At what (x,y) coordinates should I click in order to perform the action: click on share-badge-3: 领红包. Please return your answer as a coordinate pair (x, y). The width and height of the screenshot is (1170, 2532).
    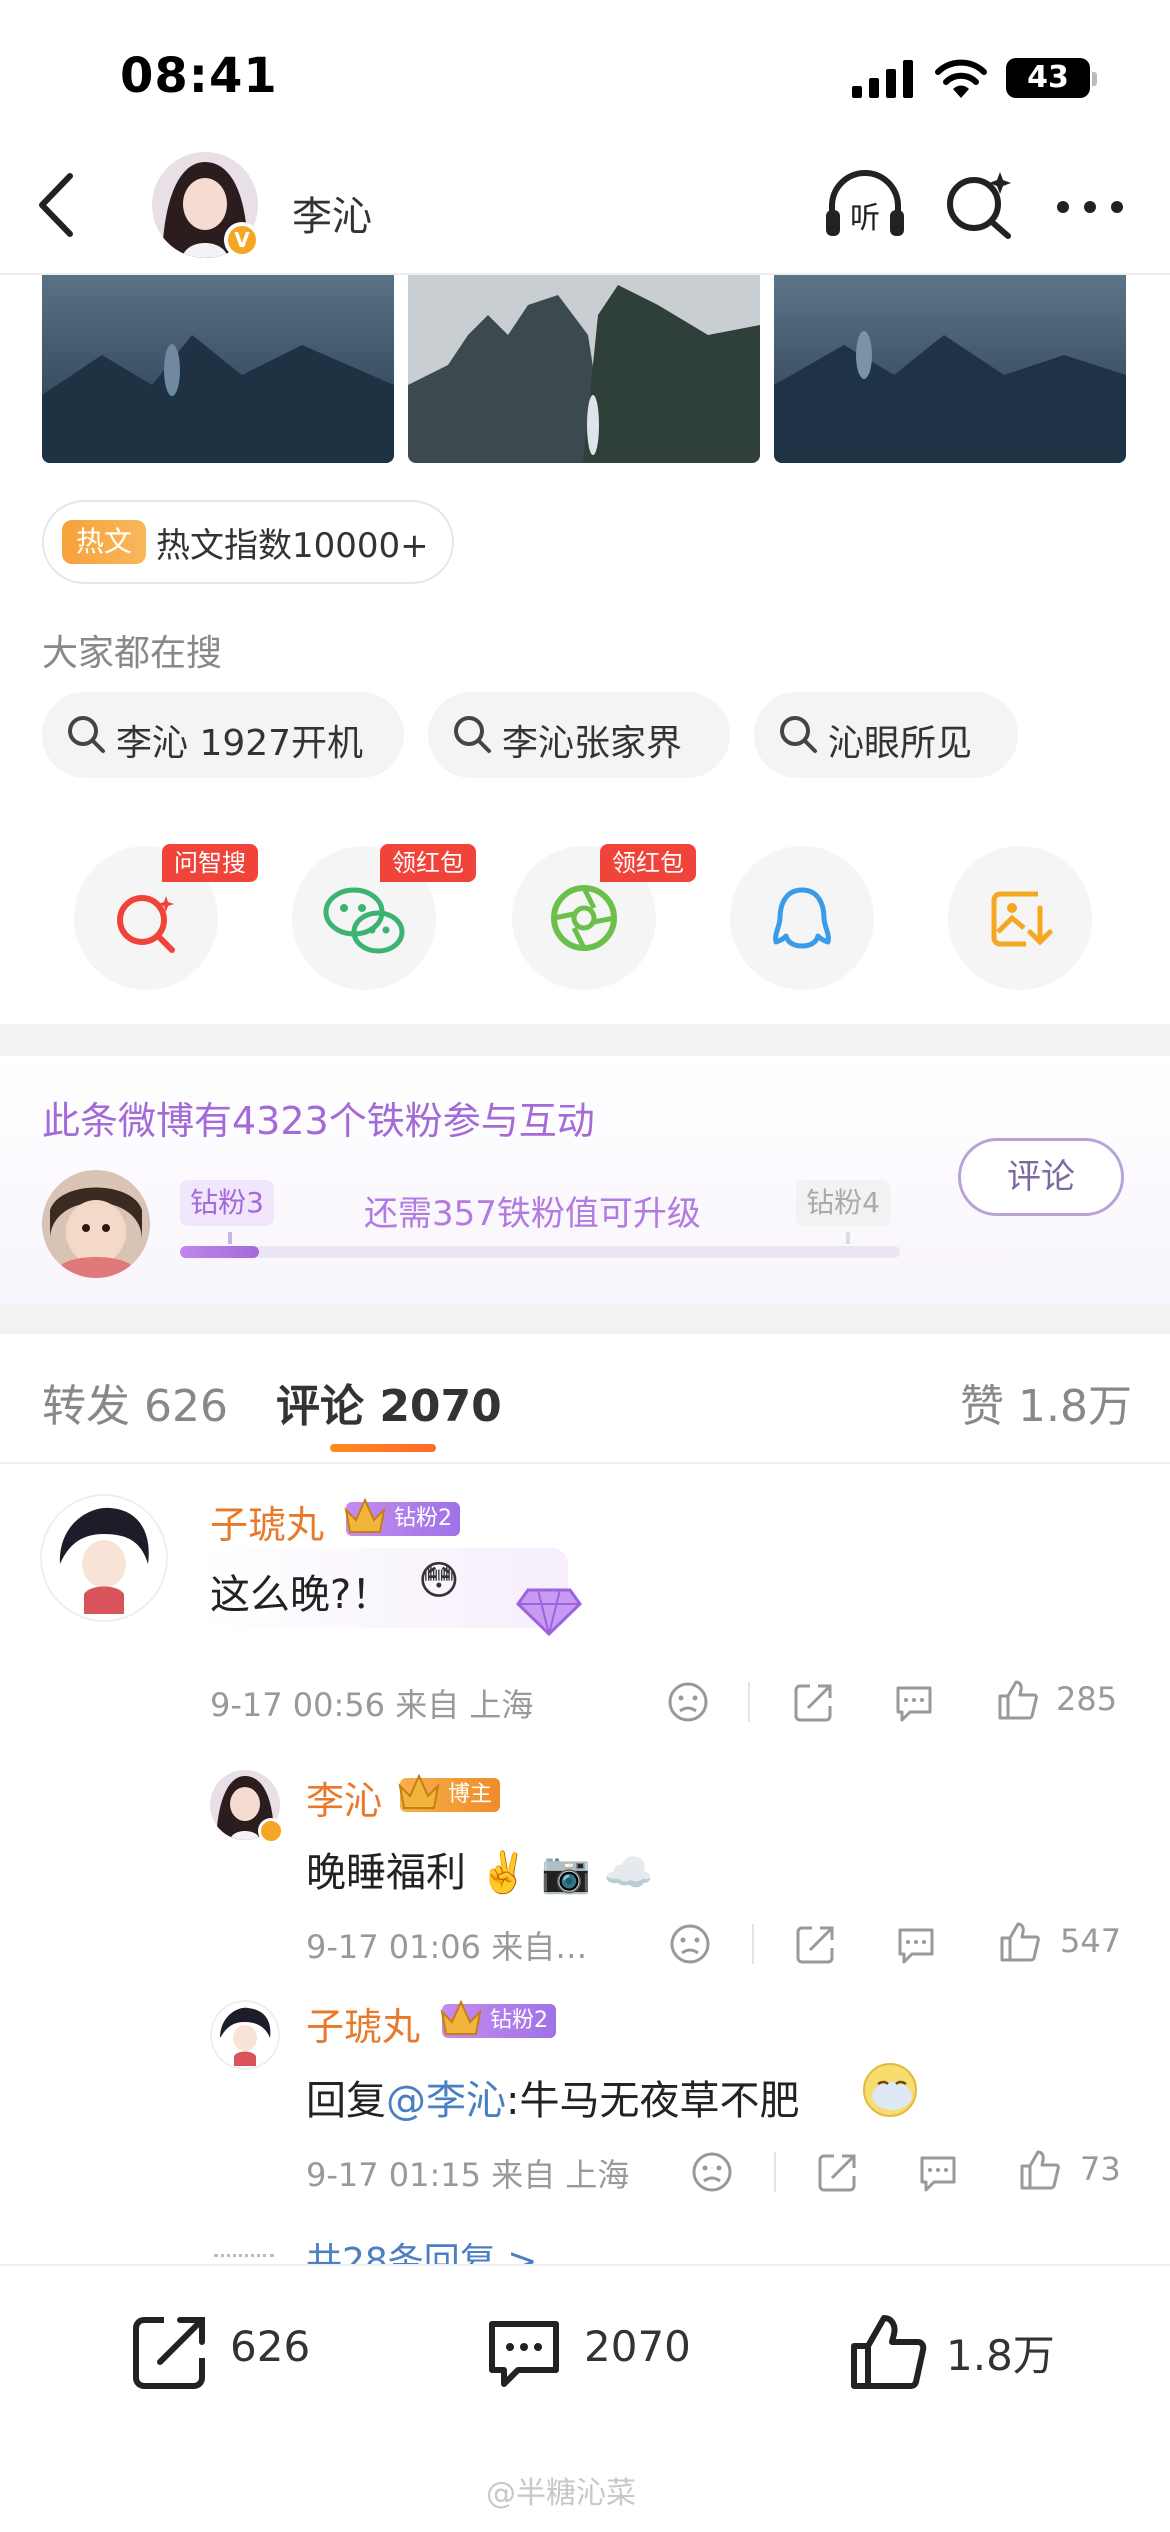
    Looking at the image, I should click on (648, 863).